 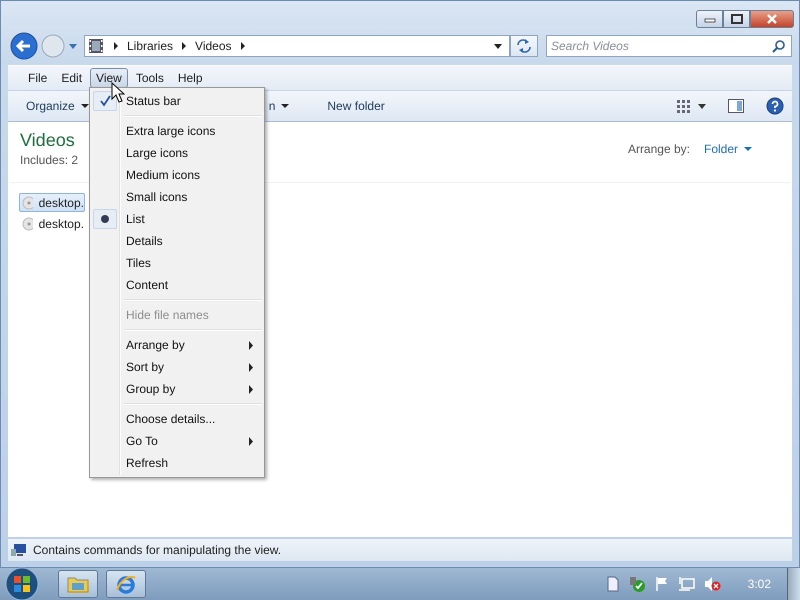 What do you see at coordinates (177, 285) in the screenshot?
I see `menu-item: Content` at bounding box center [177, 285].